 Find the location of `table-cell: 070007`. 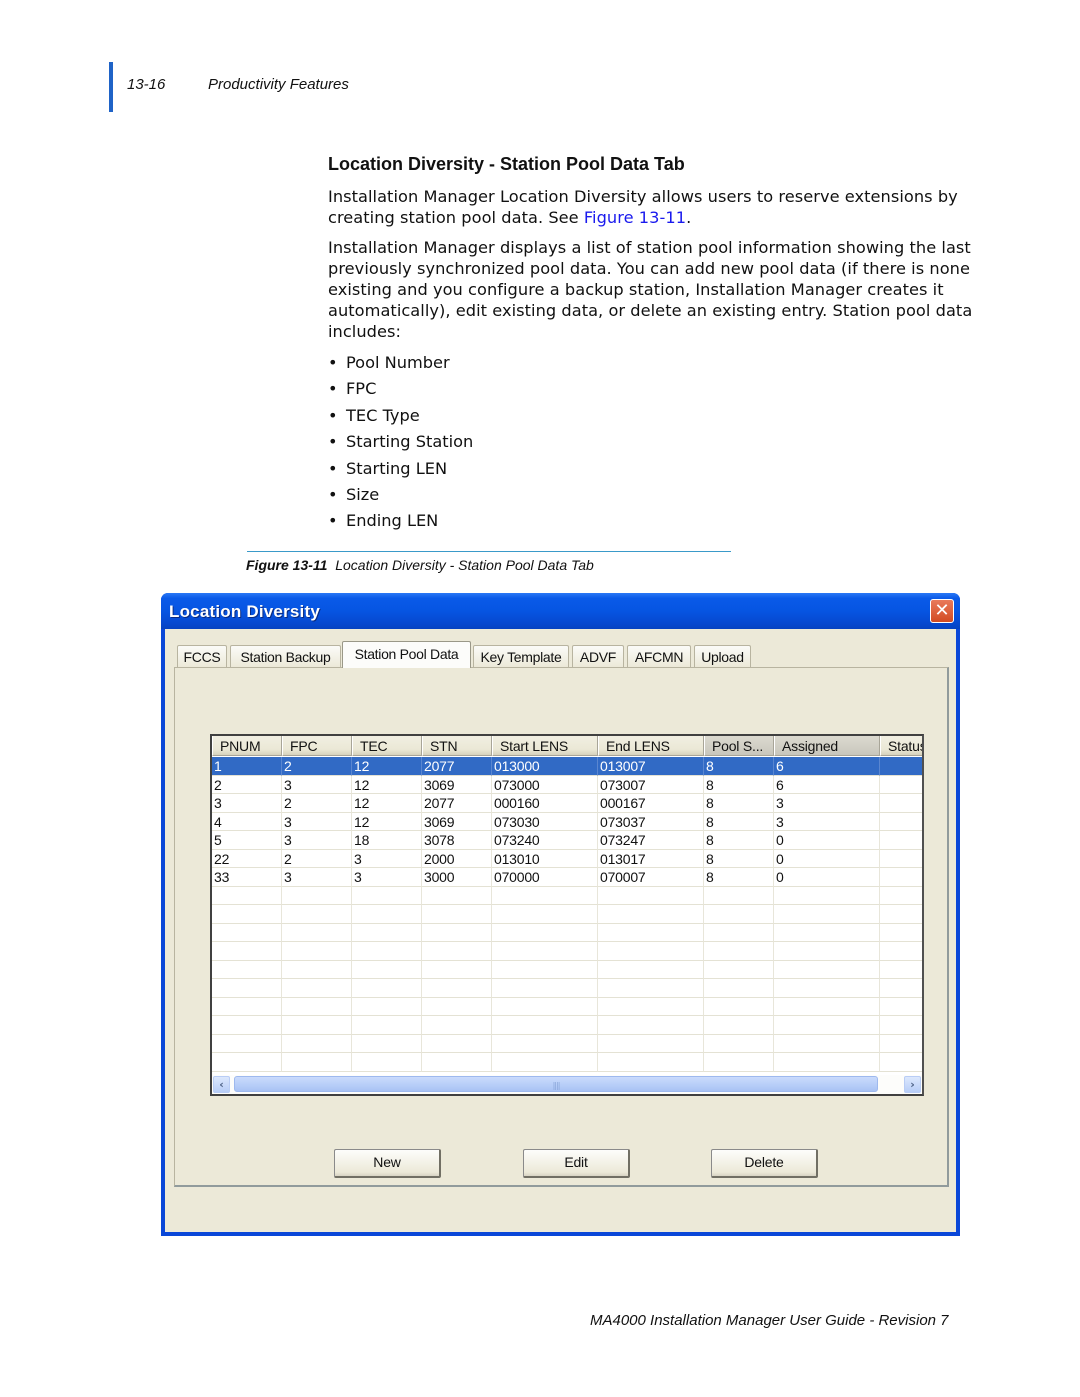

table-cell: 070007 is located at coordinates (651, 877).